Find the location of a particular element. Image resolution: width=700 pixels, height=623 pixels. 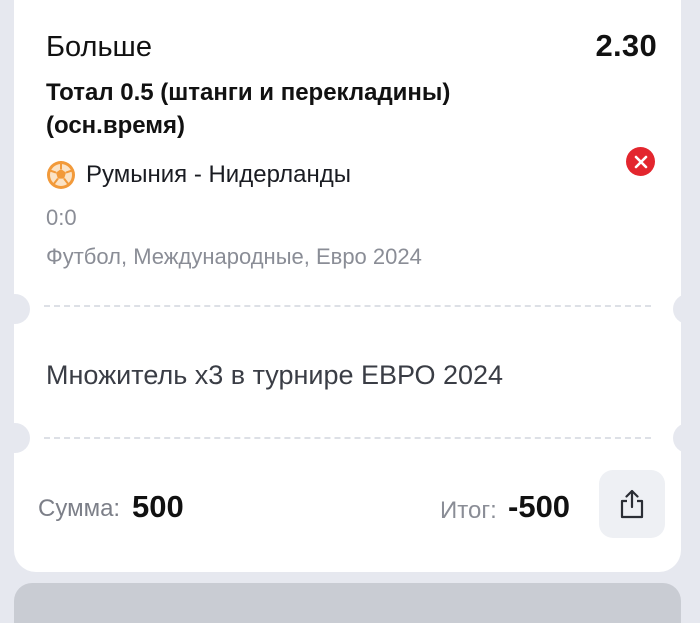

promo-text: Множитель x3 в турнире ЕВРО 2024 is located at coordinates (275, 375).